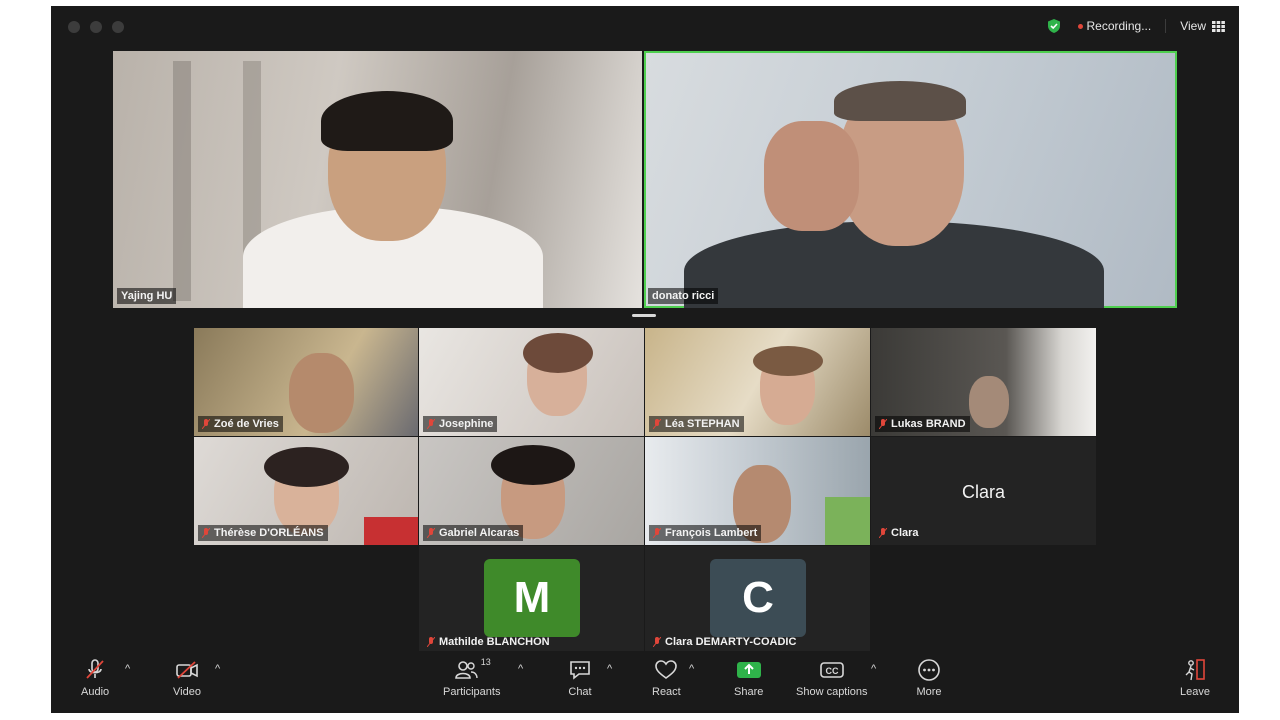 The width and height of the screenshot is (1280, 720). I want to click on encryption-shield-icon, so click(1054, 26).